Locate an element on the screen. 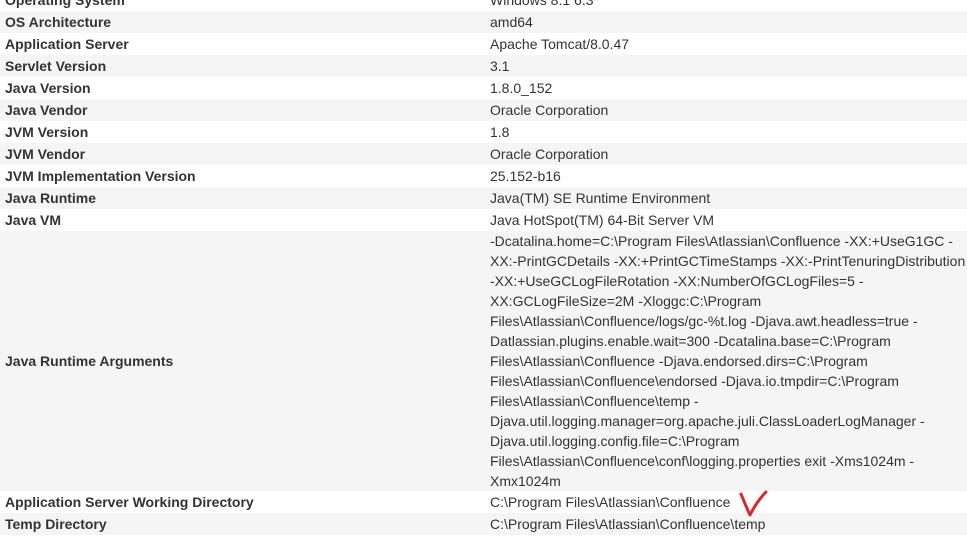 The height and width of the screenshot is (538, 967). runtime-args-line: Files\Atlassian\Confluence\temp - is located at coordinates (594, 401).